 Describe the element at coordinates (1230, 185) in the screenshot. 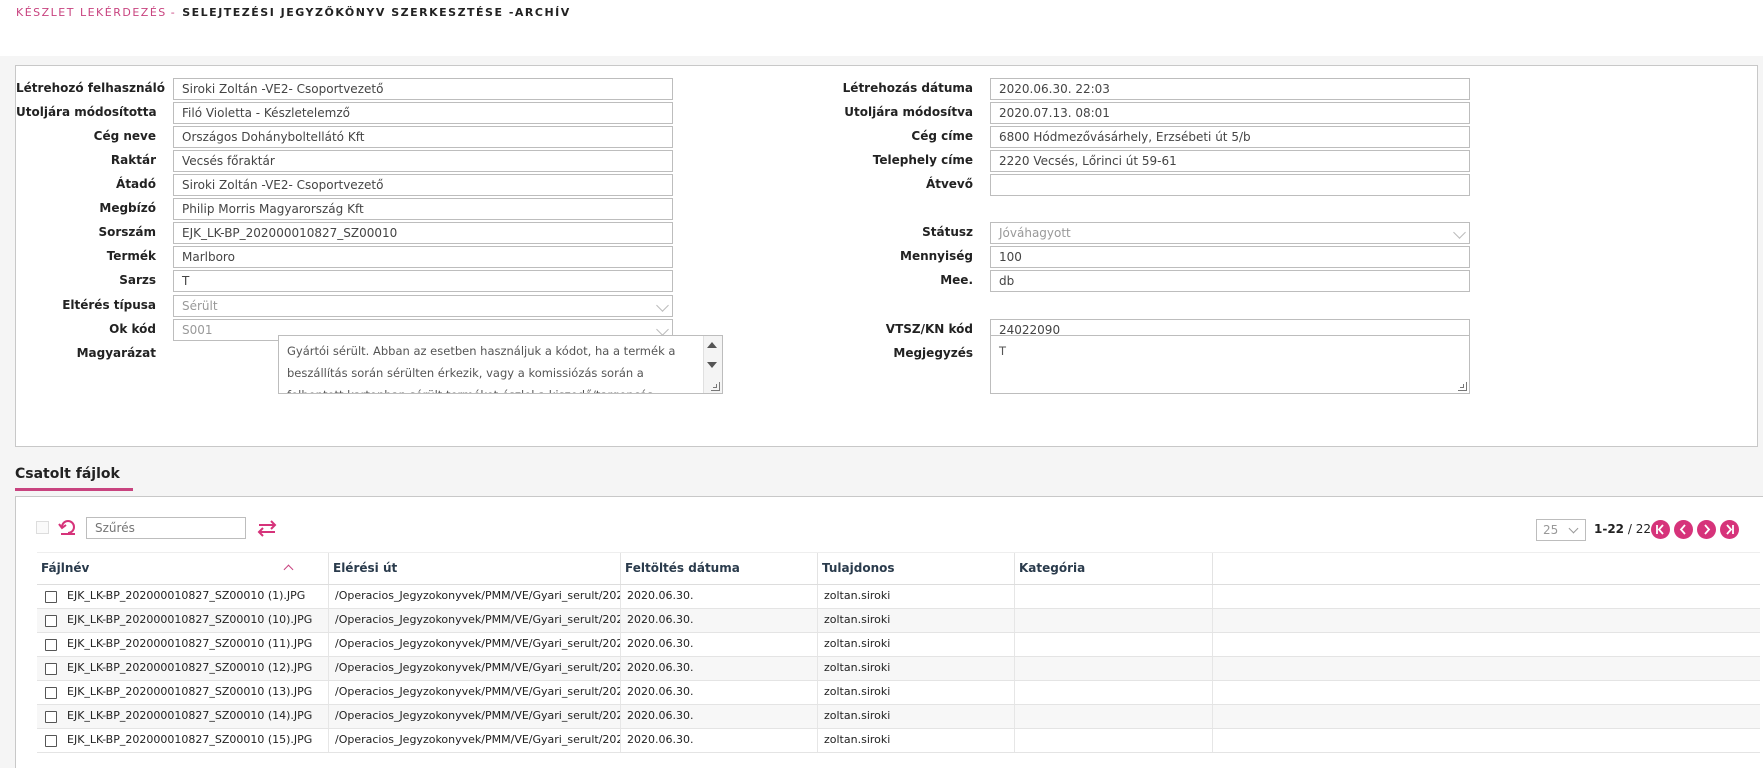

I see `atvevo-input` at that location.